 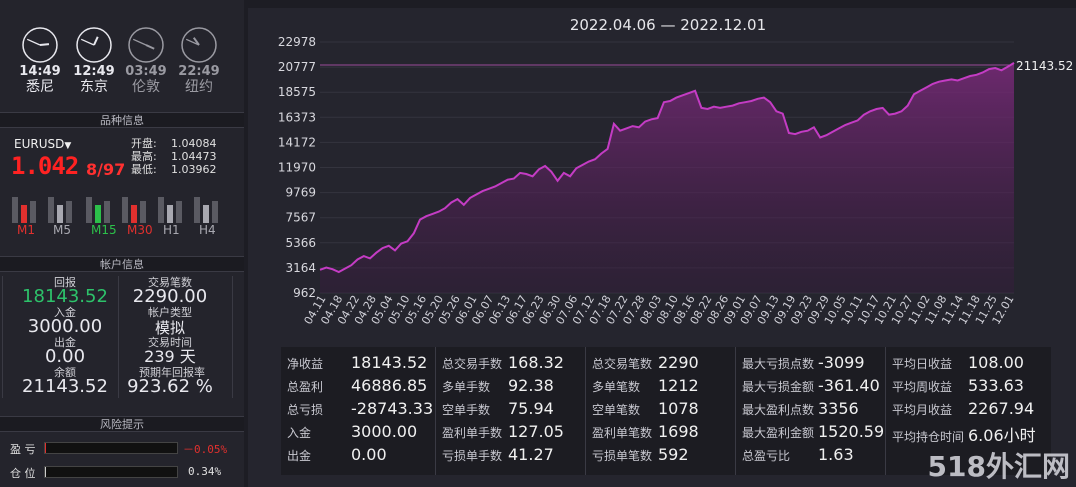 I want to click on stat-label: 总交易笔数, so click(x=622, y=364).